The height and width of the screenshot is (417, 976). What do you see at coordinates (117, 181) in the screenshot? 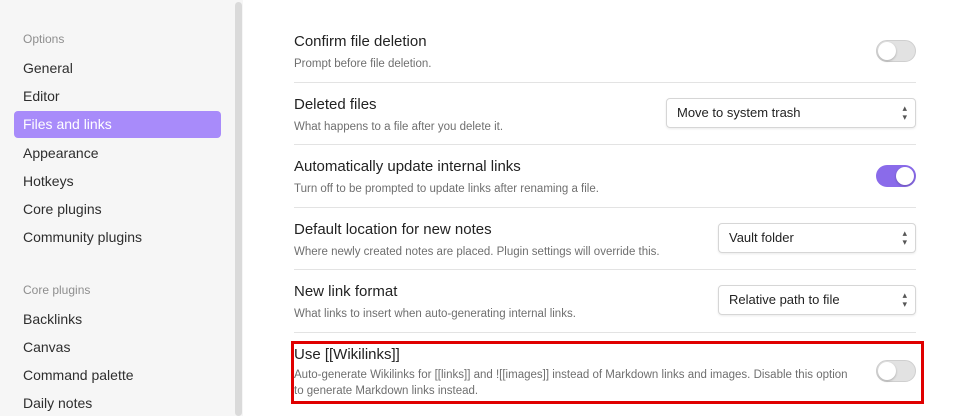
I see `nav-item-hotkeys: Hotkeys` at bounding box center [117, 181].